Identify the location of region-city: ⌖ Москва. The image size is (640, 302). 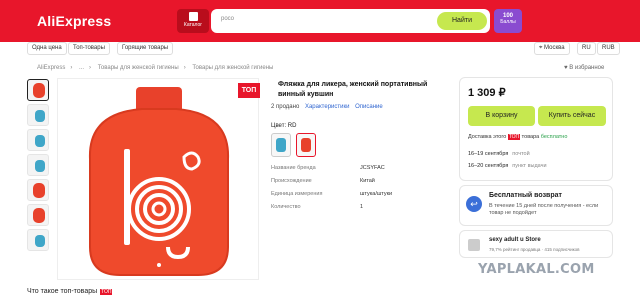
(552, 48).